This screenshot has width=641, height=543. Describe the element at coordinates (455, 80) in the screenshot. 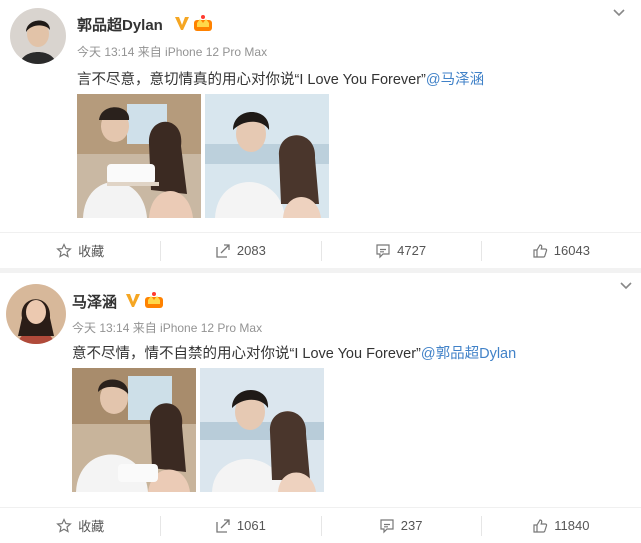

I see `mention-link: @马泽涵` at that location.